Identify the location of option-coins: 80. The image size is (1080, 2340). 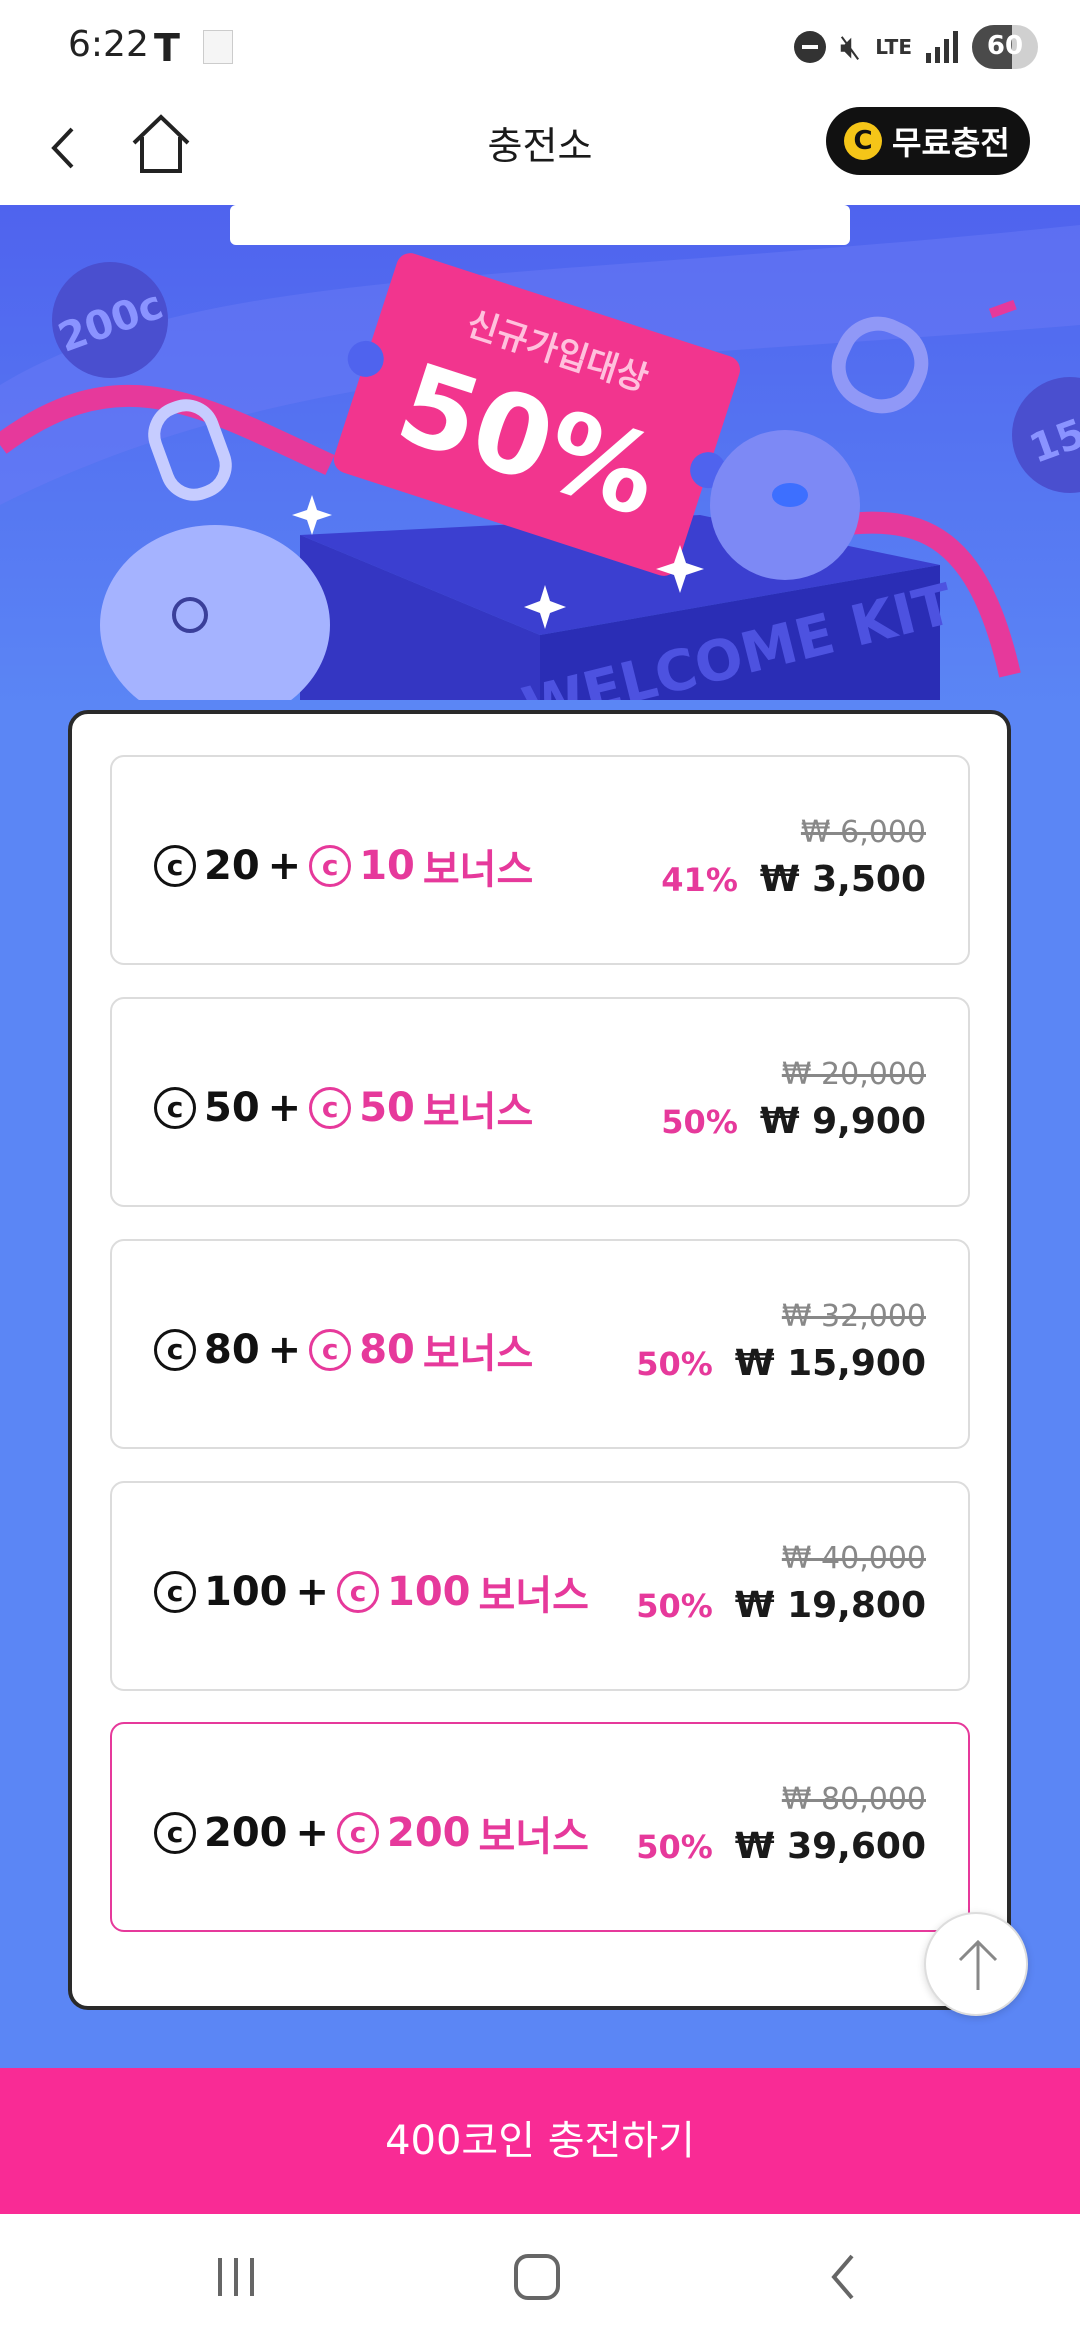
(232, 1350).